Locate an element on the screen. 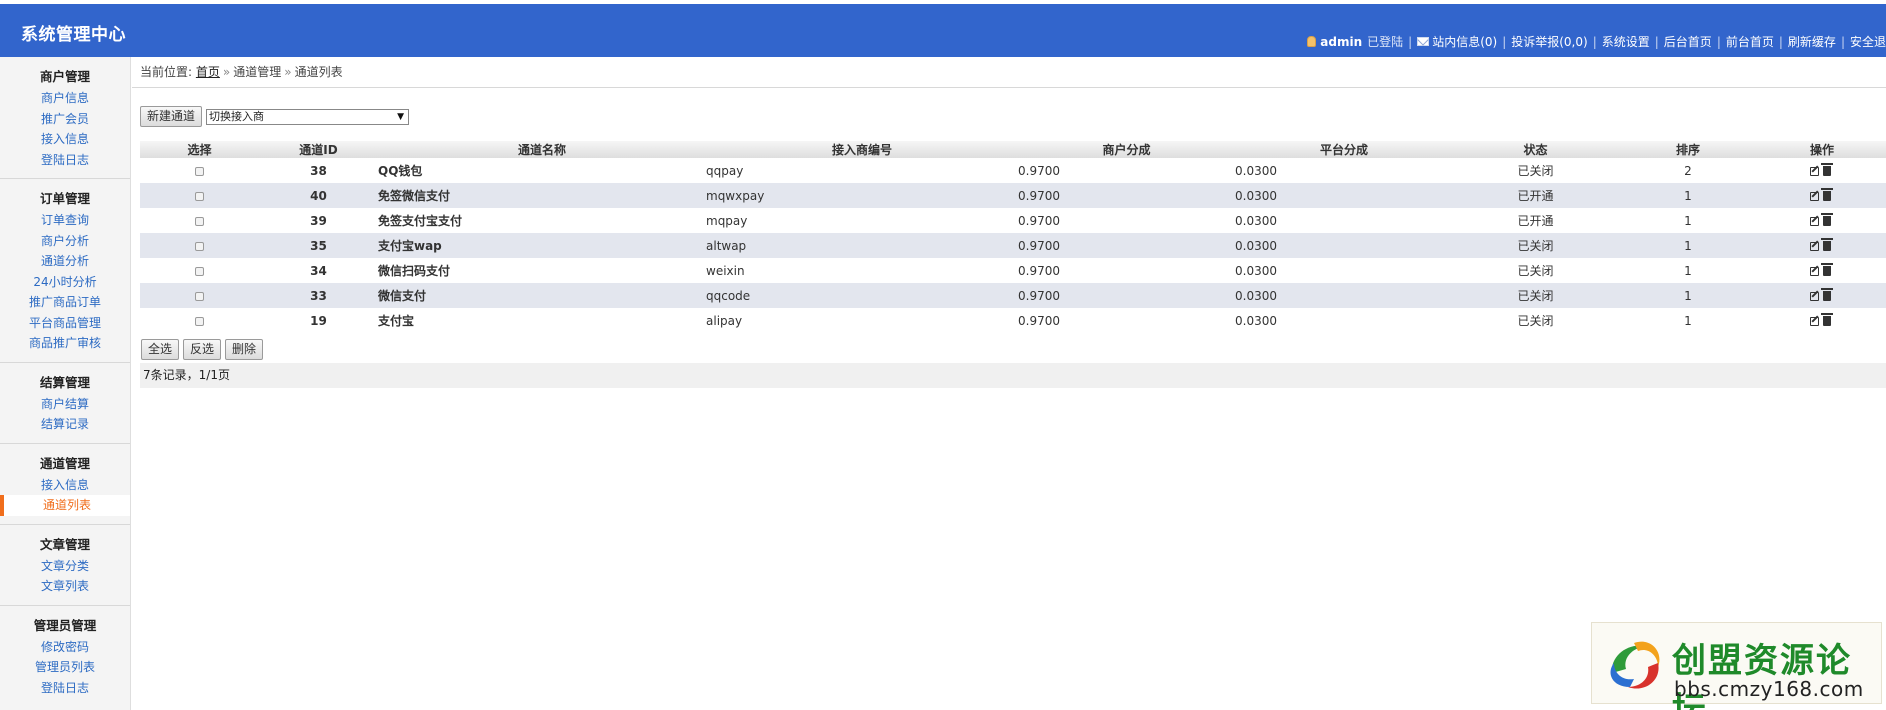 The image size is (1886, 710). sidebar-item-channel-analysis: 通道分析 is located at coordinates (65, 261).